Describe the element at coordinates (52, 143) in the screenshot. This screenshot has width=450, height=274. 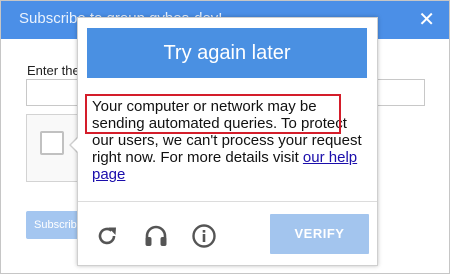
I see `recaptcha-checkbox` at that location.